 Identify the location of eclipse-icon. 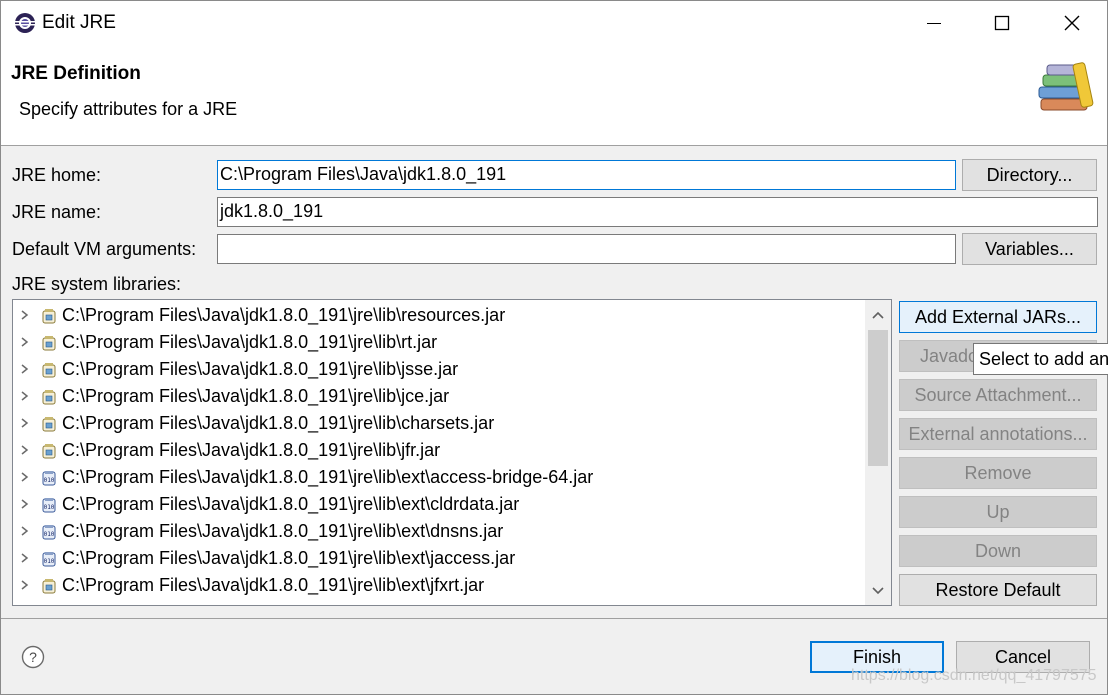
(25, 23).